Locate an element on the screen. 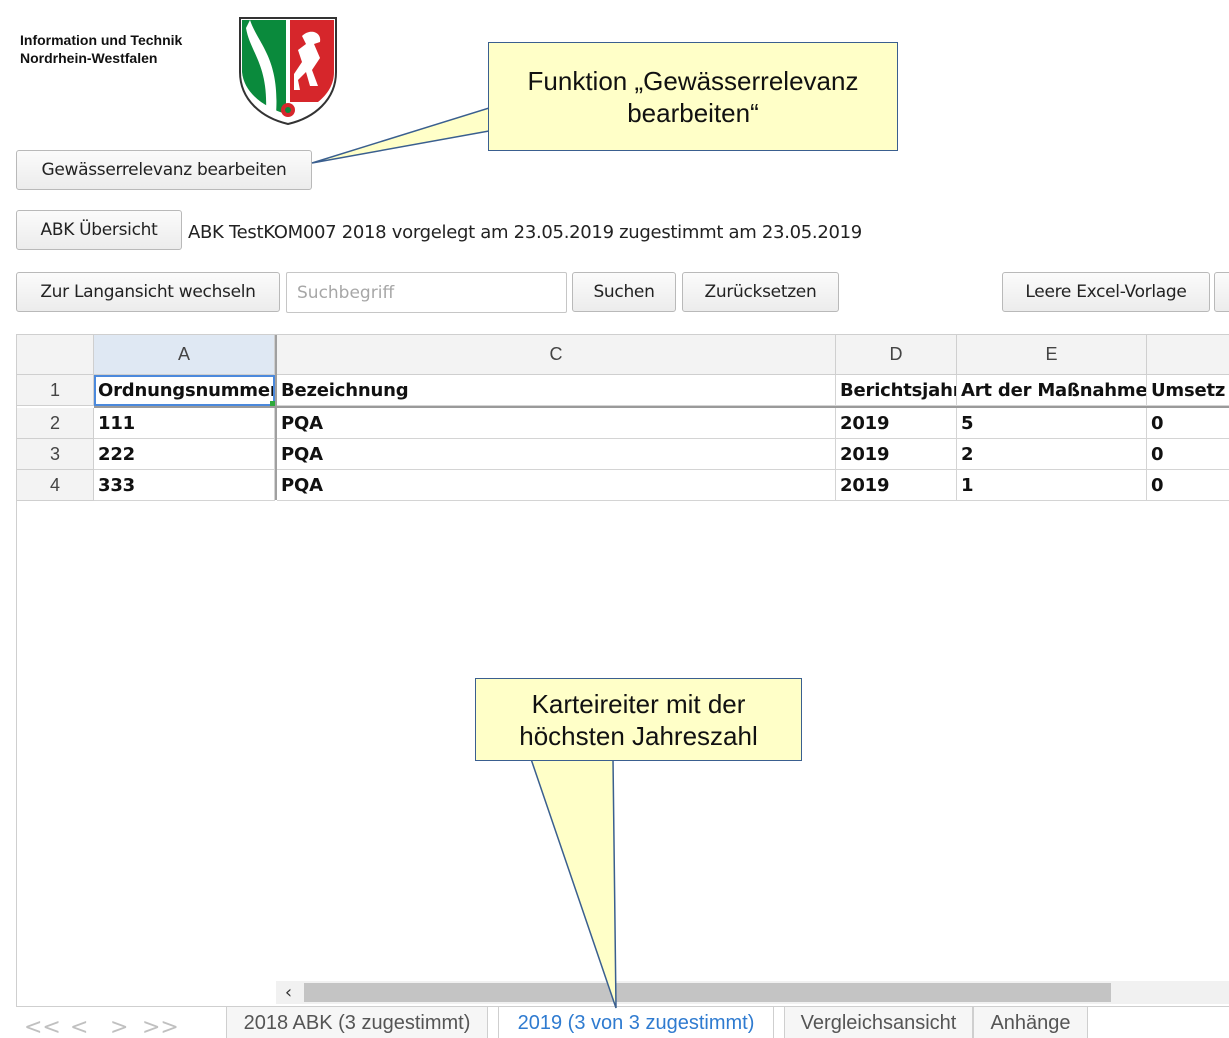 Image resolution: width=1229 pixels, height=1038 pixels. callout-highest-year-tab: Karteireiter mit der höchsten Jahreszahl is located at coordinates (638, 719).